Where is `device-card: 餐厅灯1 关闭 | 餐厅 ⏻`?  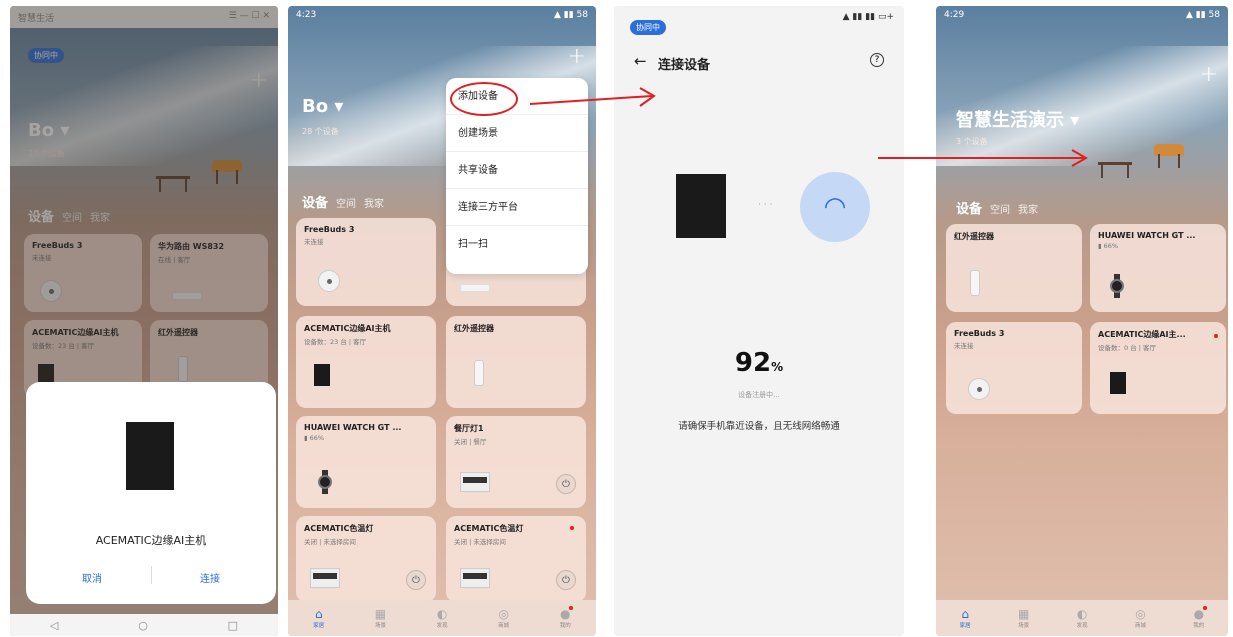 device-card: 餐厅灯1 关闭 | 餐厅 ⏻ is located at coordinates (516, 462).